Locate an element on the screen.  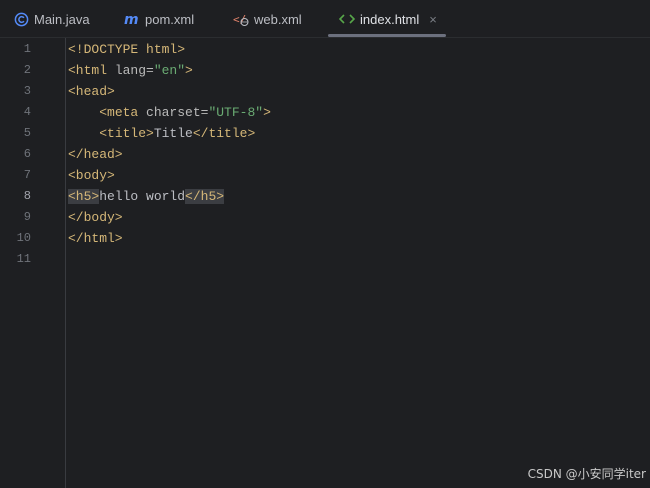
web-xml-icon: </ is located at coordinates (241, 19).